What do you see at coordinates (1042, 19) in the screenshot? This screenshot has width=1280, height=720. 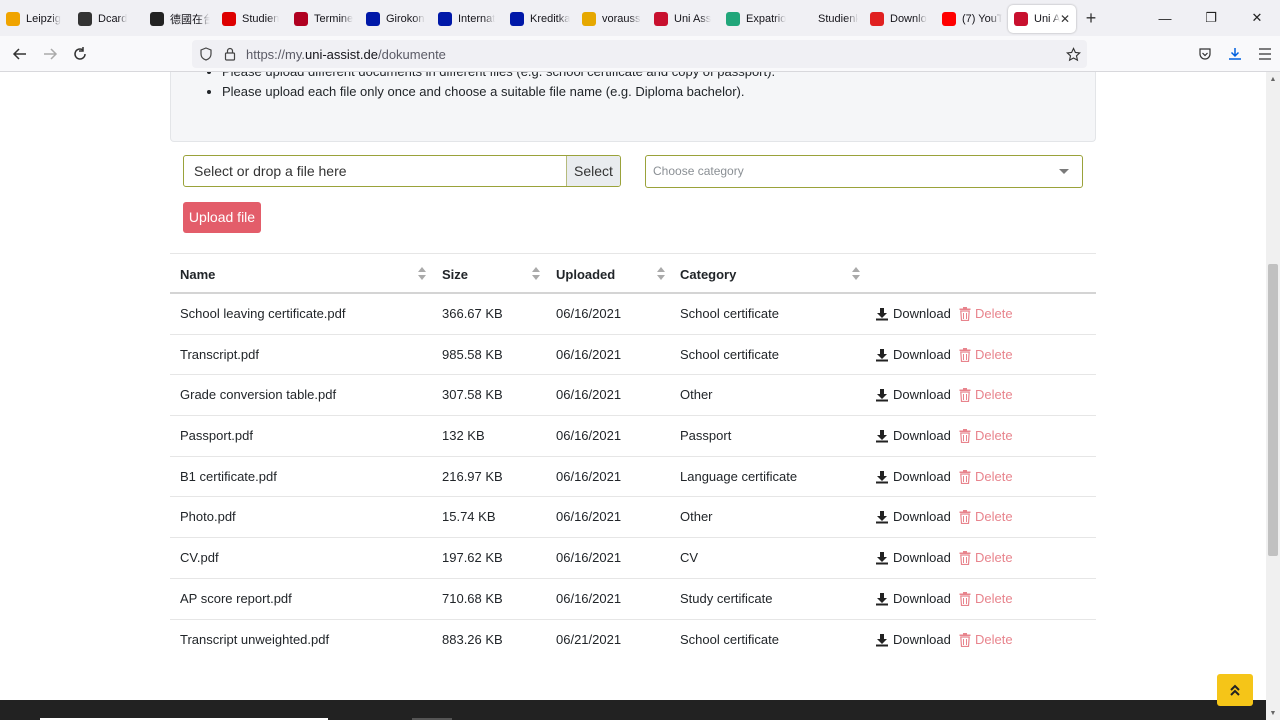 I see `browser-tab: Uni A ✕` at bounding box center [1042, 19].